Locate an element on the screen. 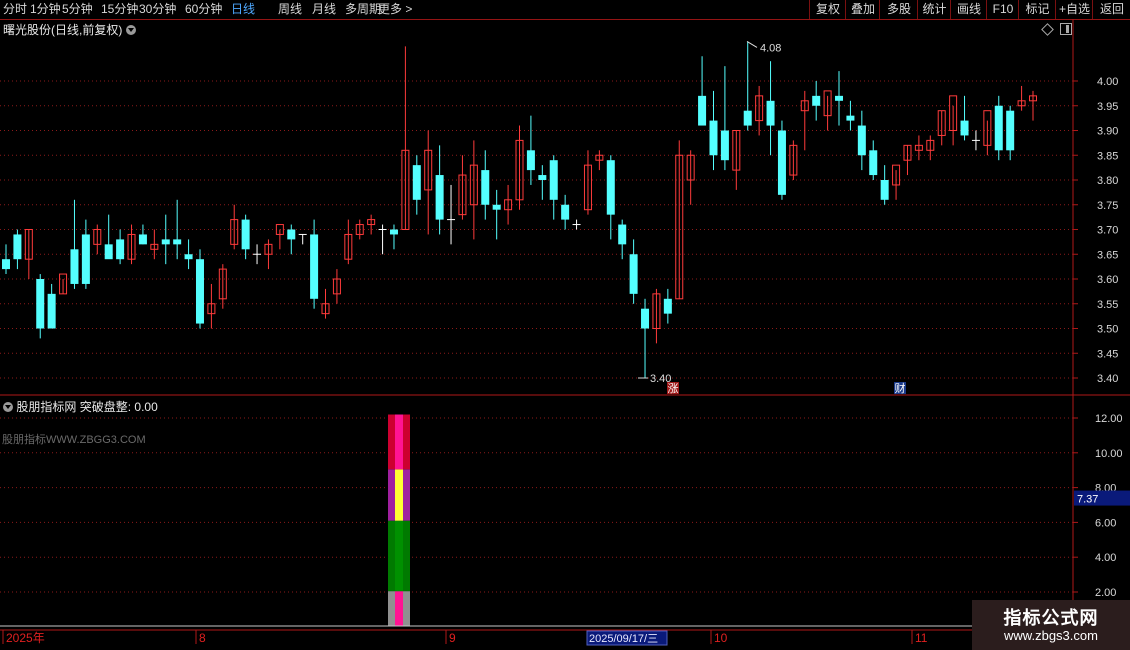 The image size is (1130, 650). tab-period-2: 5分钟 is located at coordinates (77, 9).